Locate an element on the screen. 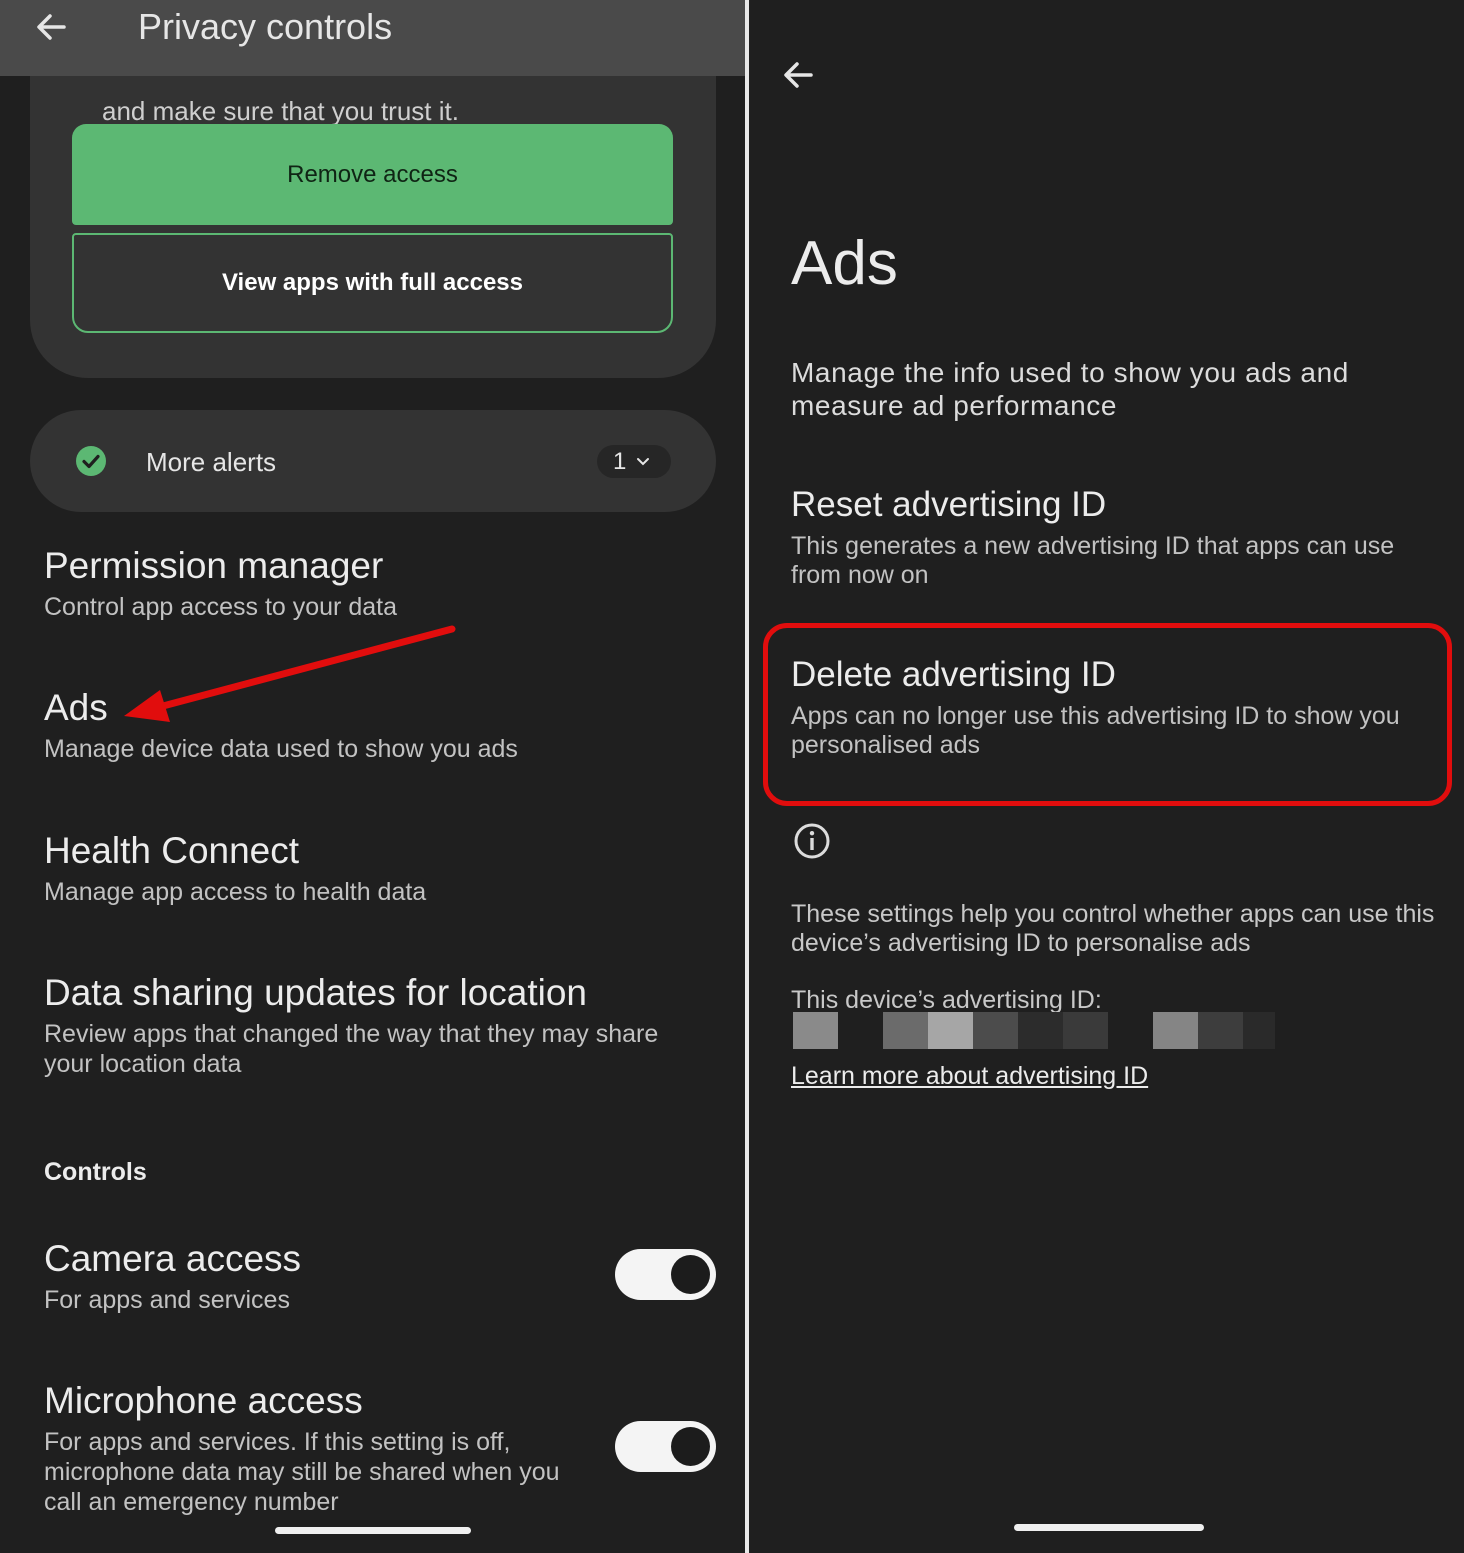 The width and height of the screenshot is (1464, 1553). item-title: Microphone access is located at coordinates (203, 1400).